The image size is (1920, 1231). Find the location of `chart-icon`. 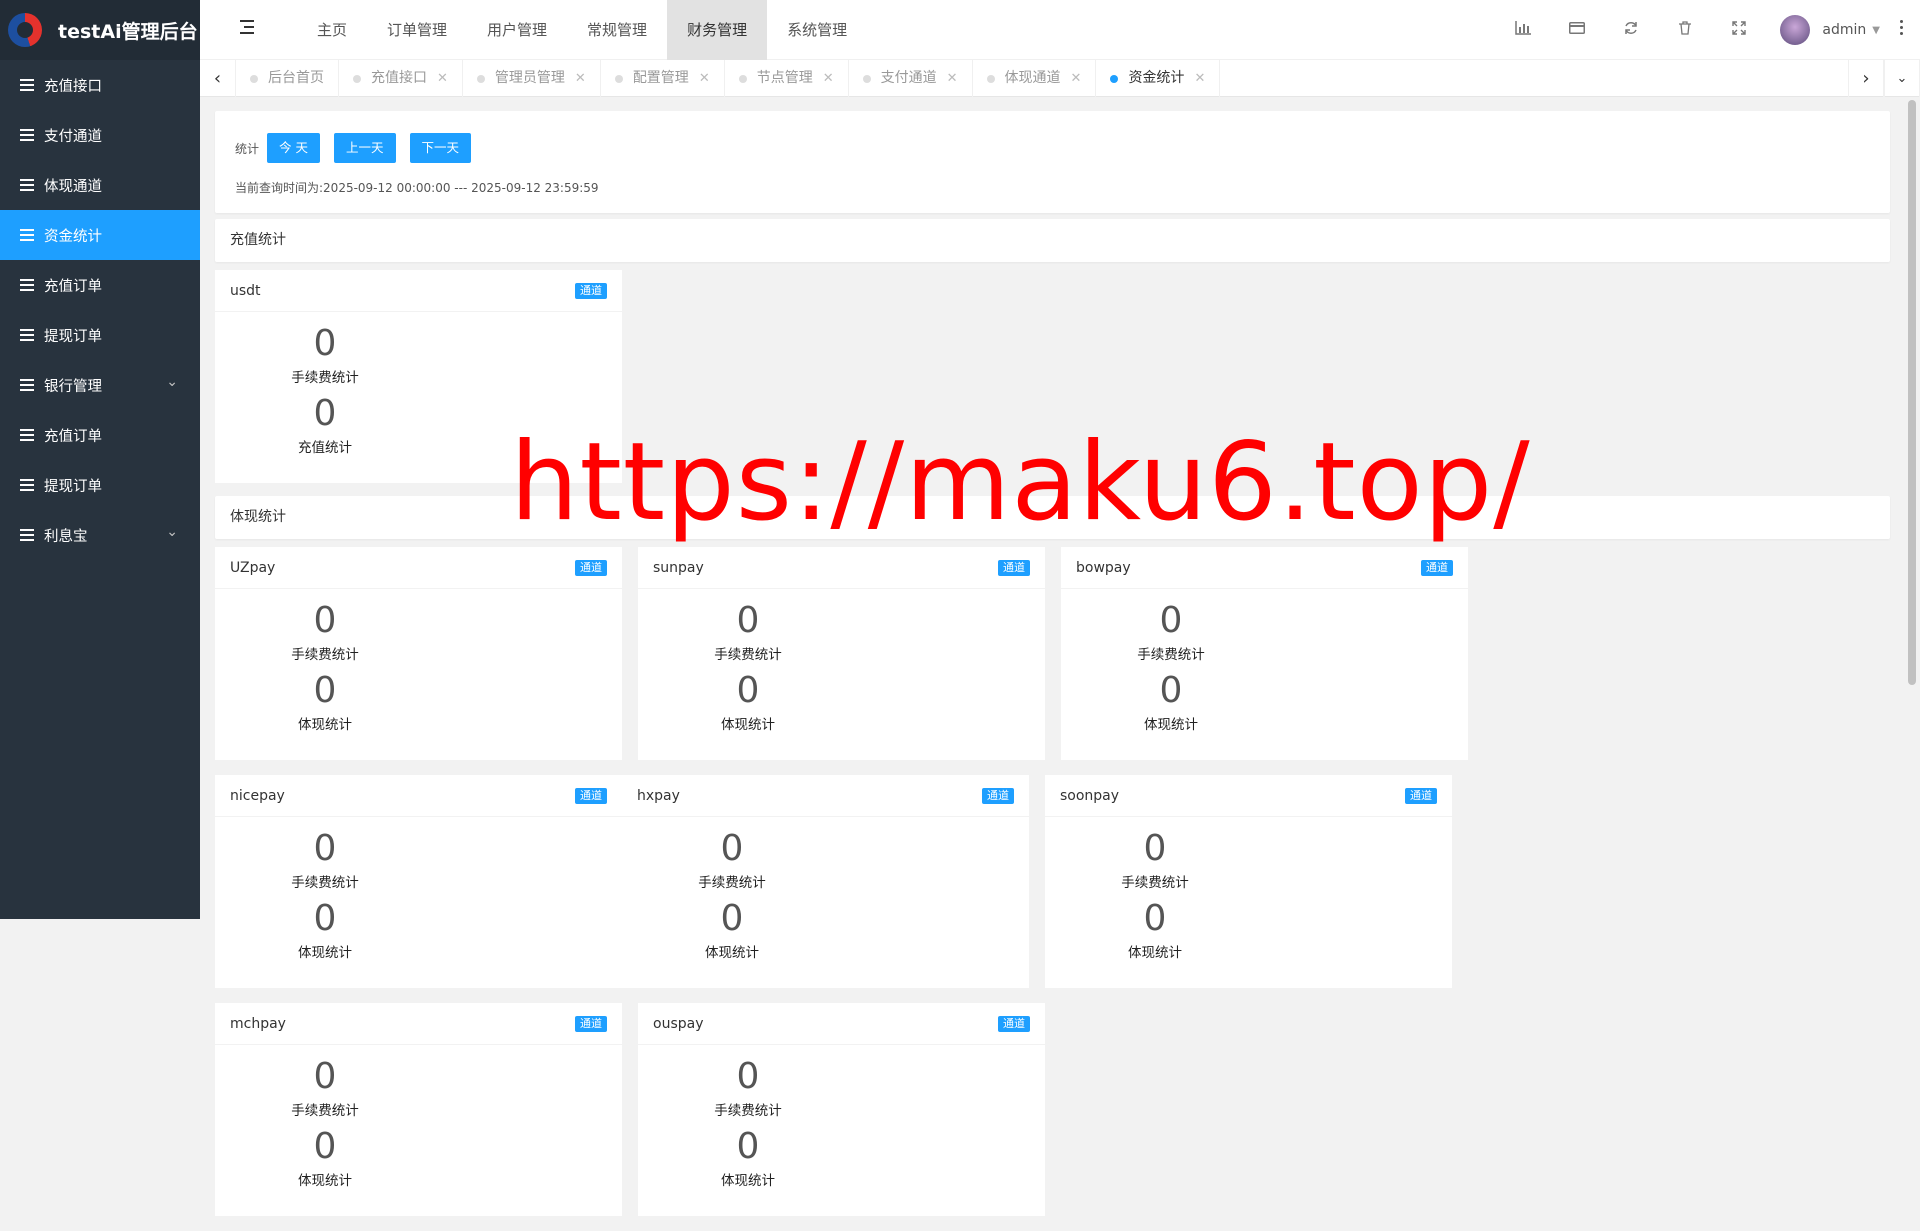

chart-icon is located at coordinates (1523, 30).